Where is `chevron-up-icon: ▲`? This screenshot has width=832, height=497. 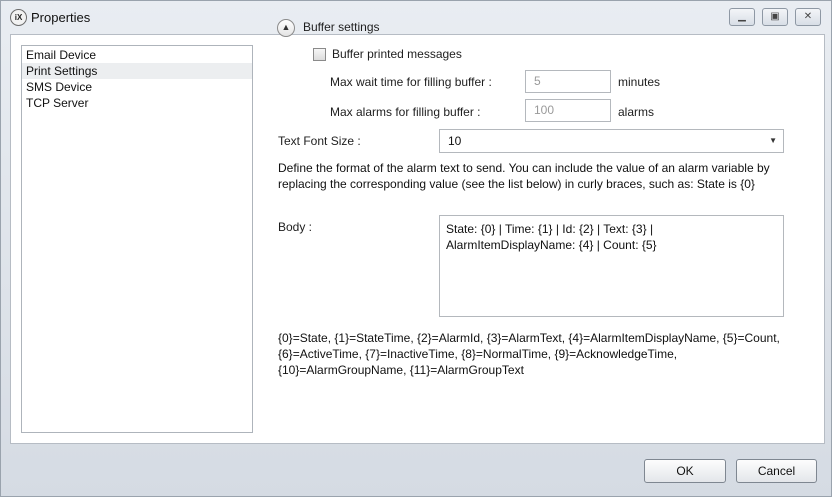 chevron-up-icon: ▲ is located at coordinates (286, 27).